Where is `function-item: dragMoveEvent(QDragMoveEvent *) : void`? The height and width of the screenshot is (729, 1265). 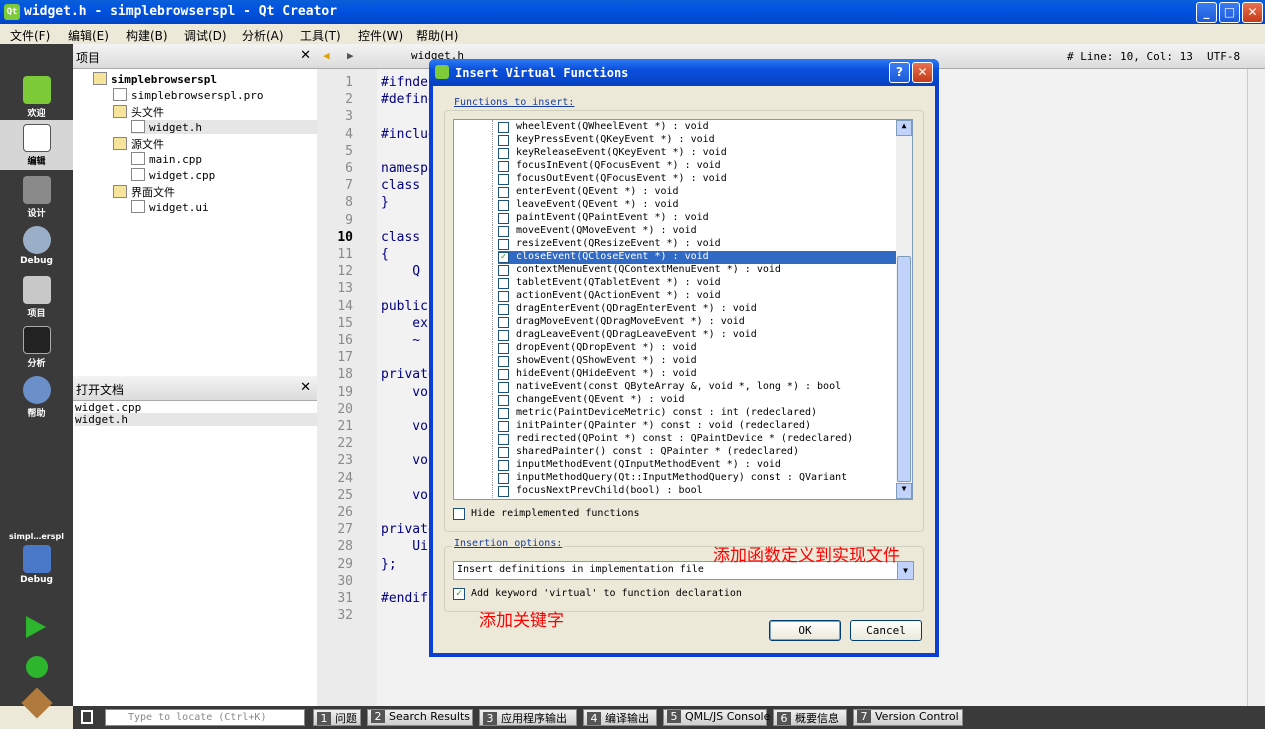 function-item: dragMoveEvent(QDragMoveEvent *) : void is located at coordinates (618, 322).